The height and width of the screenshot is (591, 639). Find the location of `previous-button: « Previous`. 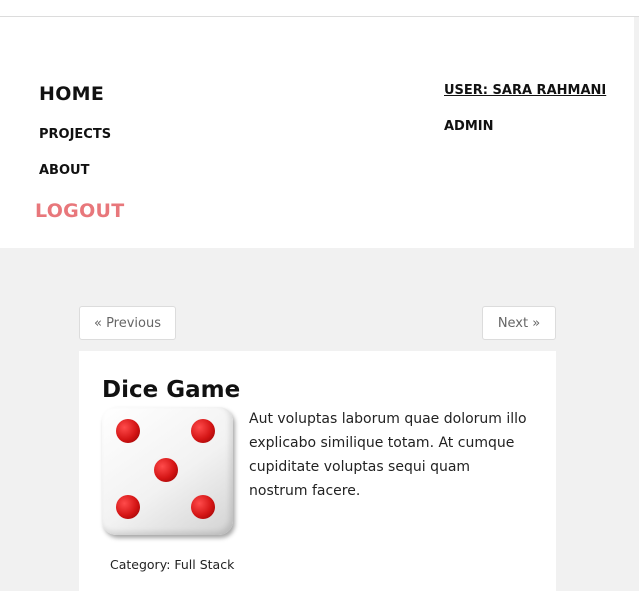

previous-button: « Previous is located at coordinates (127, 323).